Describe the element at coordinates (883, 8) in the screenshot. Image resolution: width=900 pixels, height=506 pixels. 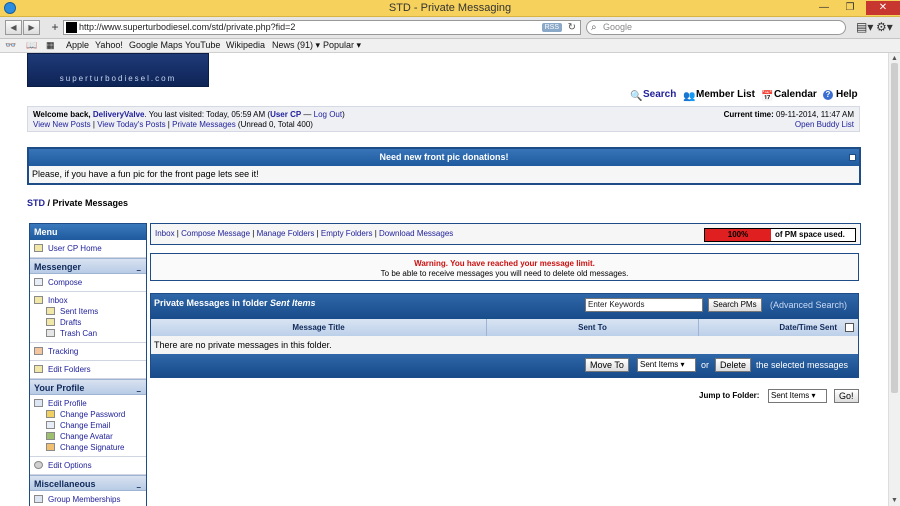
I see `close-window-icon: ✕` at that location.